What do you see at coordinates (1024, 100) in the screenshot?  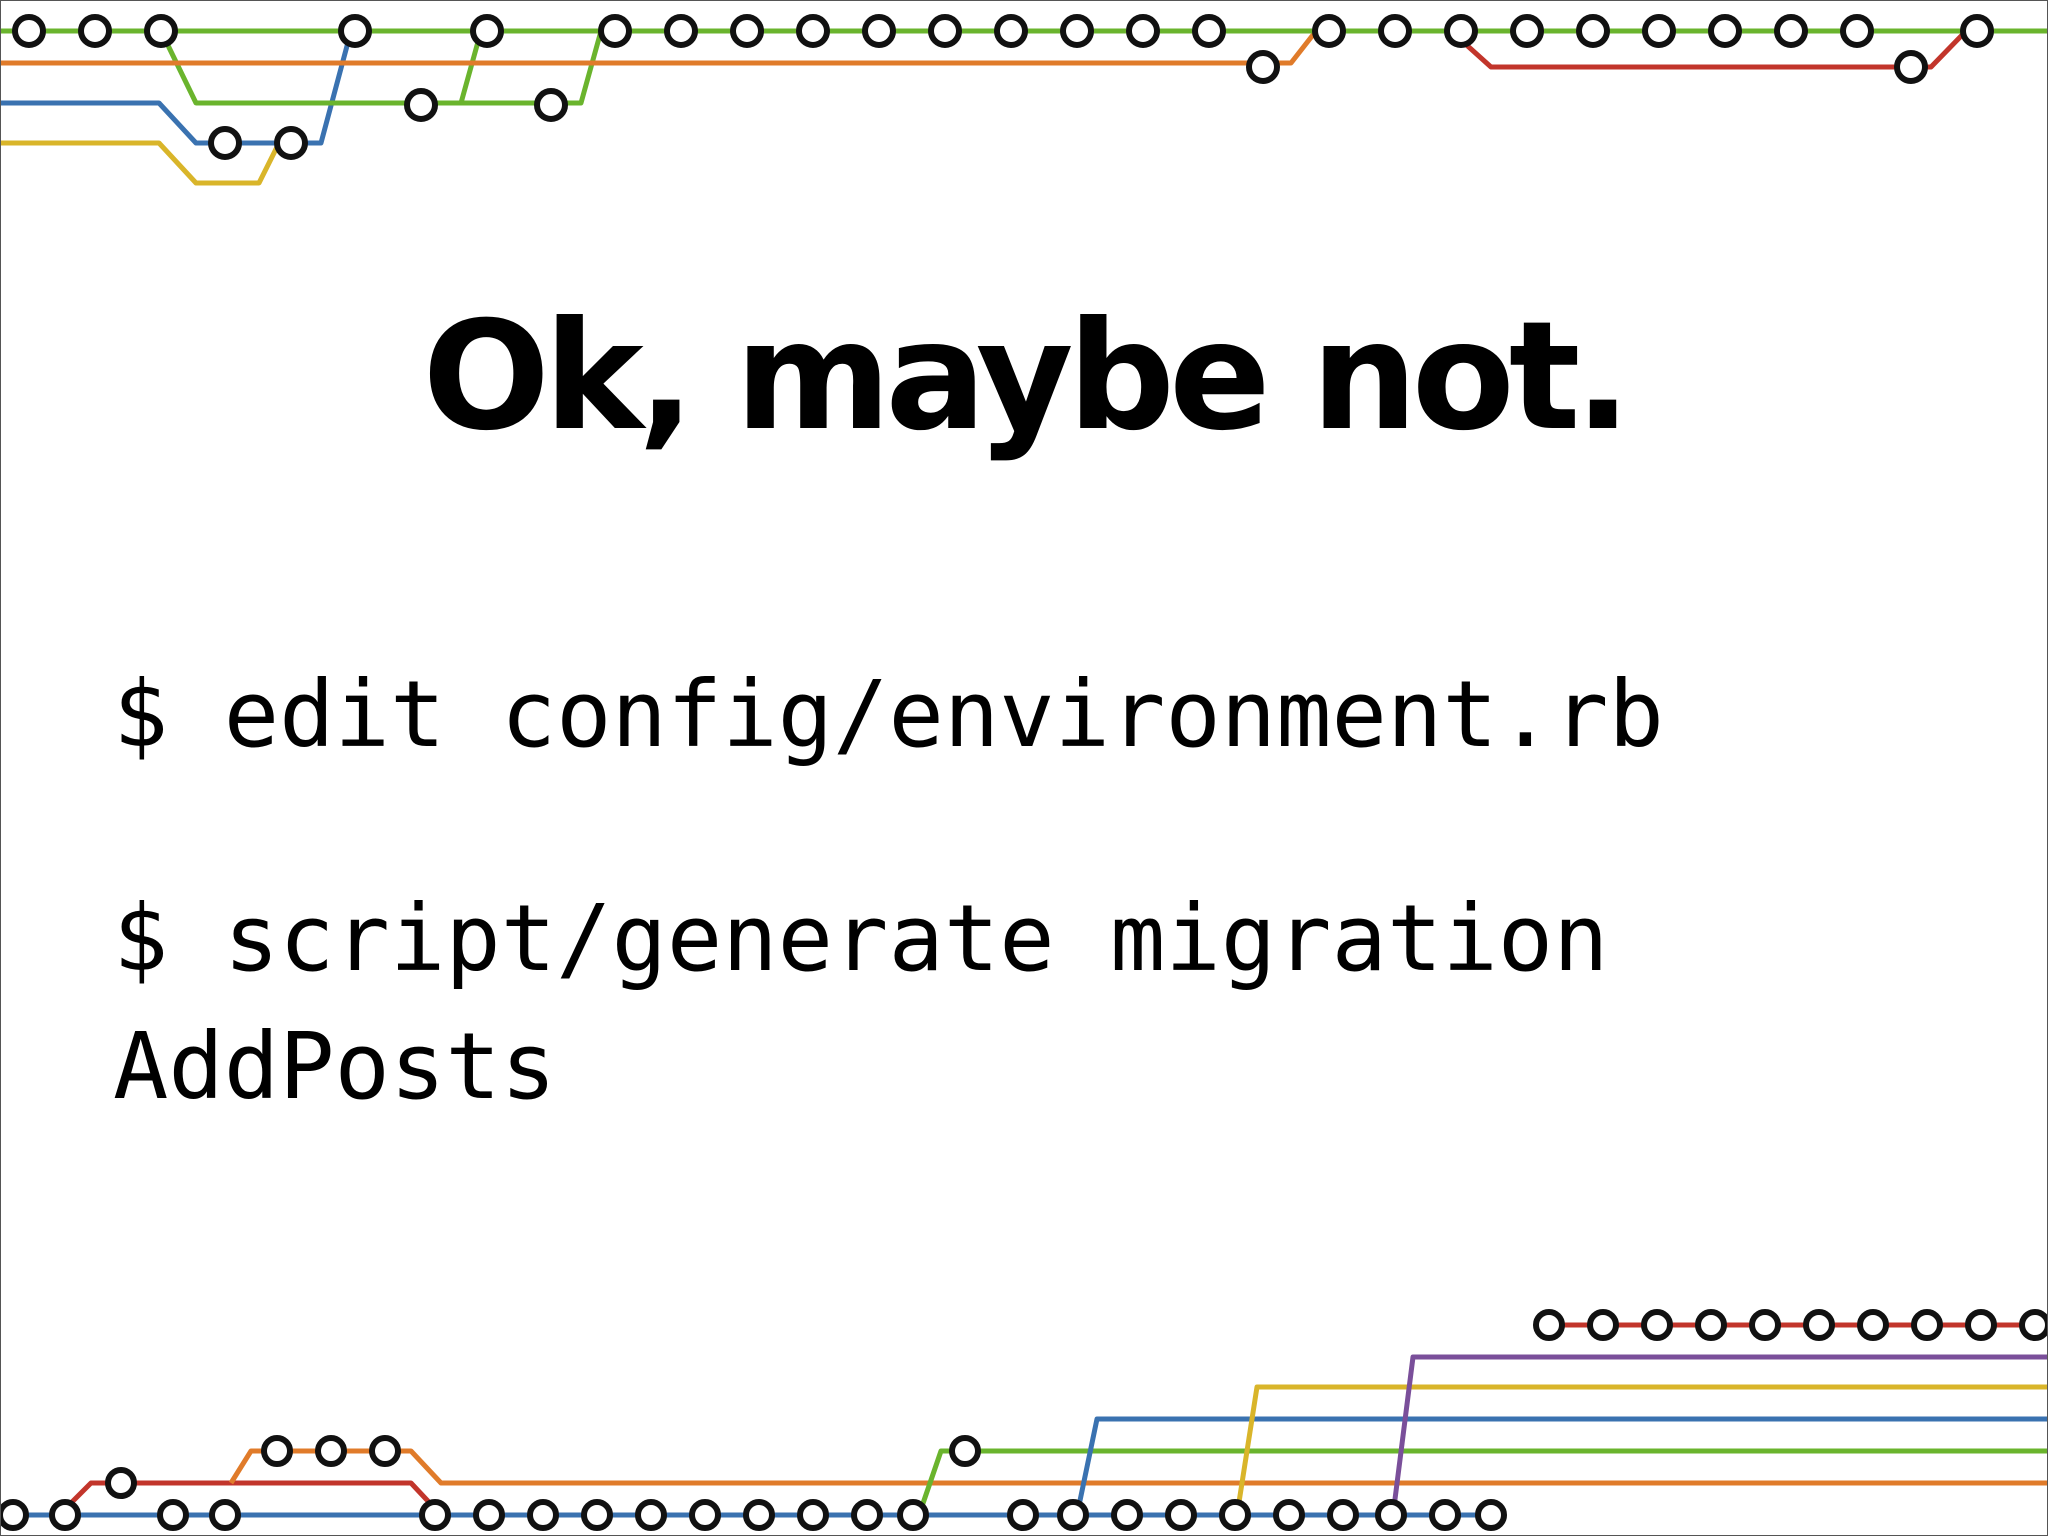 I see `top-branch-graph-icon` at bounding box center [1024, 100].